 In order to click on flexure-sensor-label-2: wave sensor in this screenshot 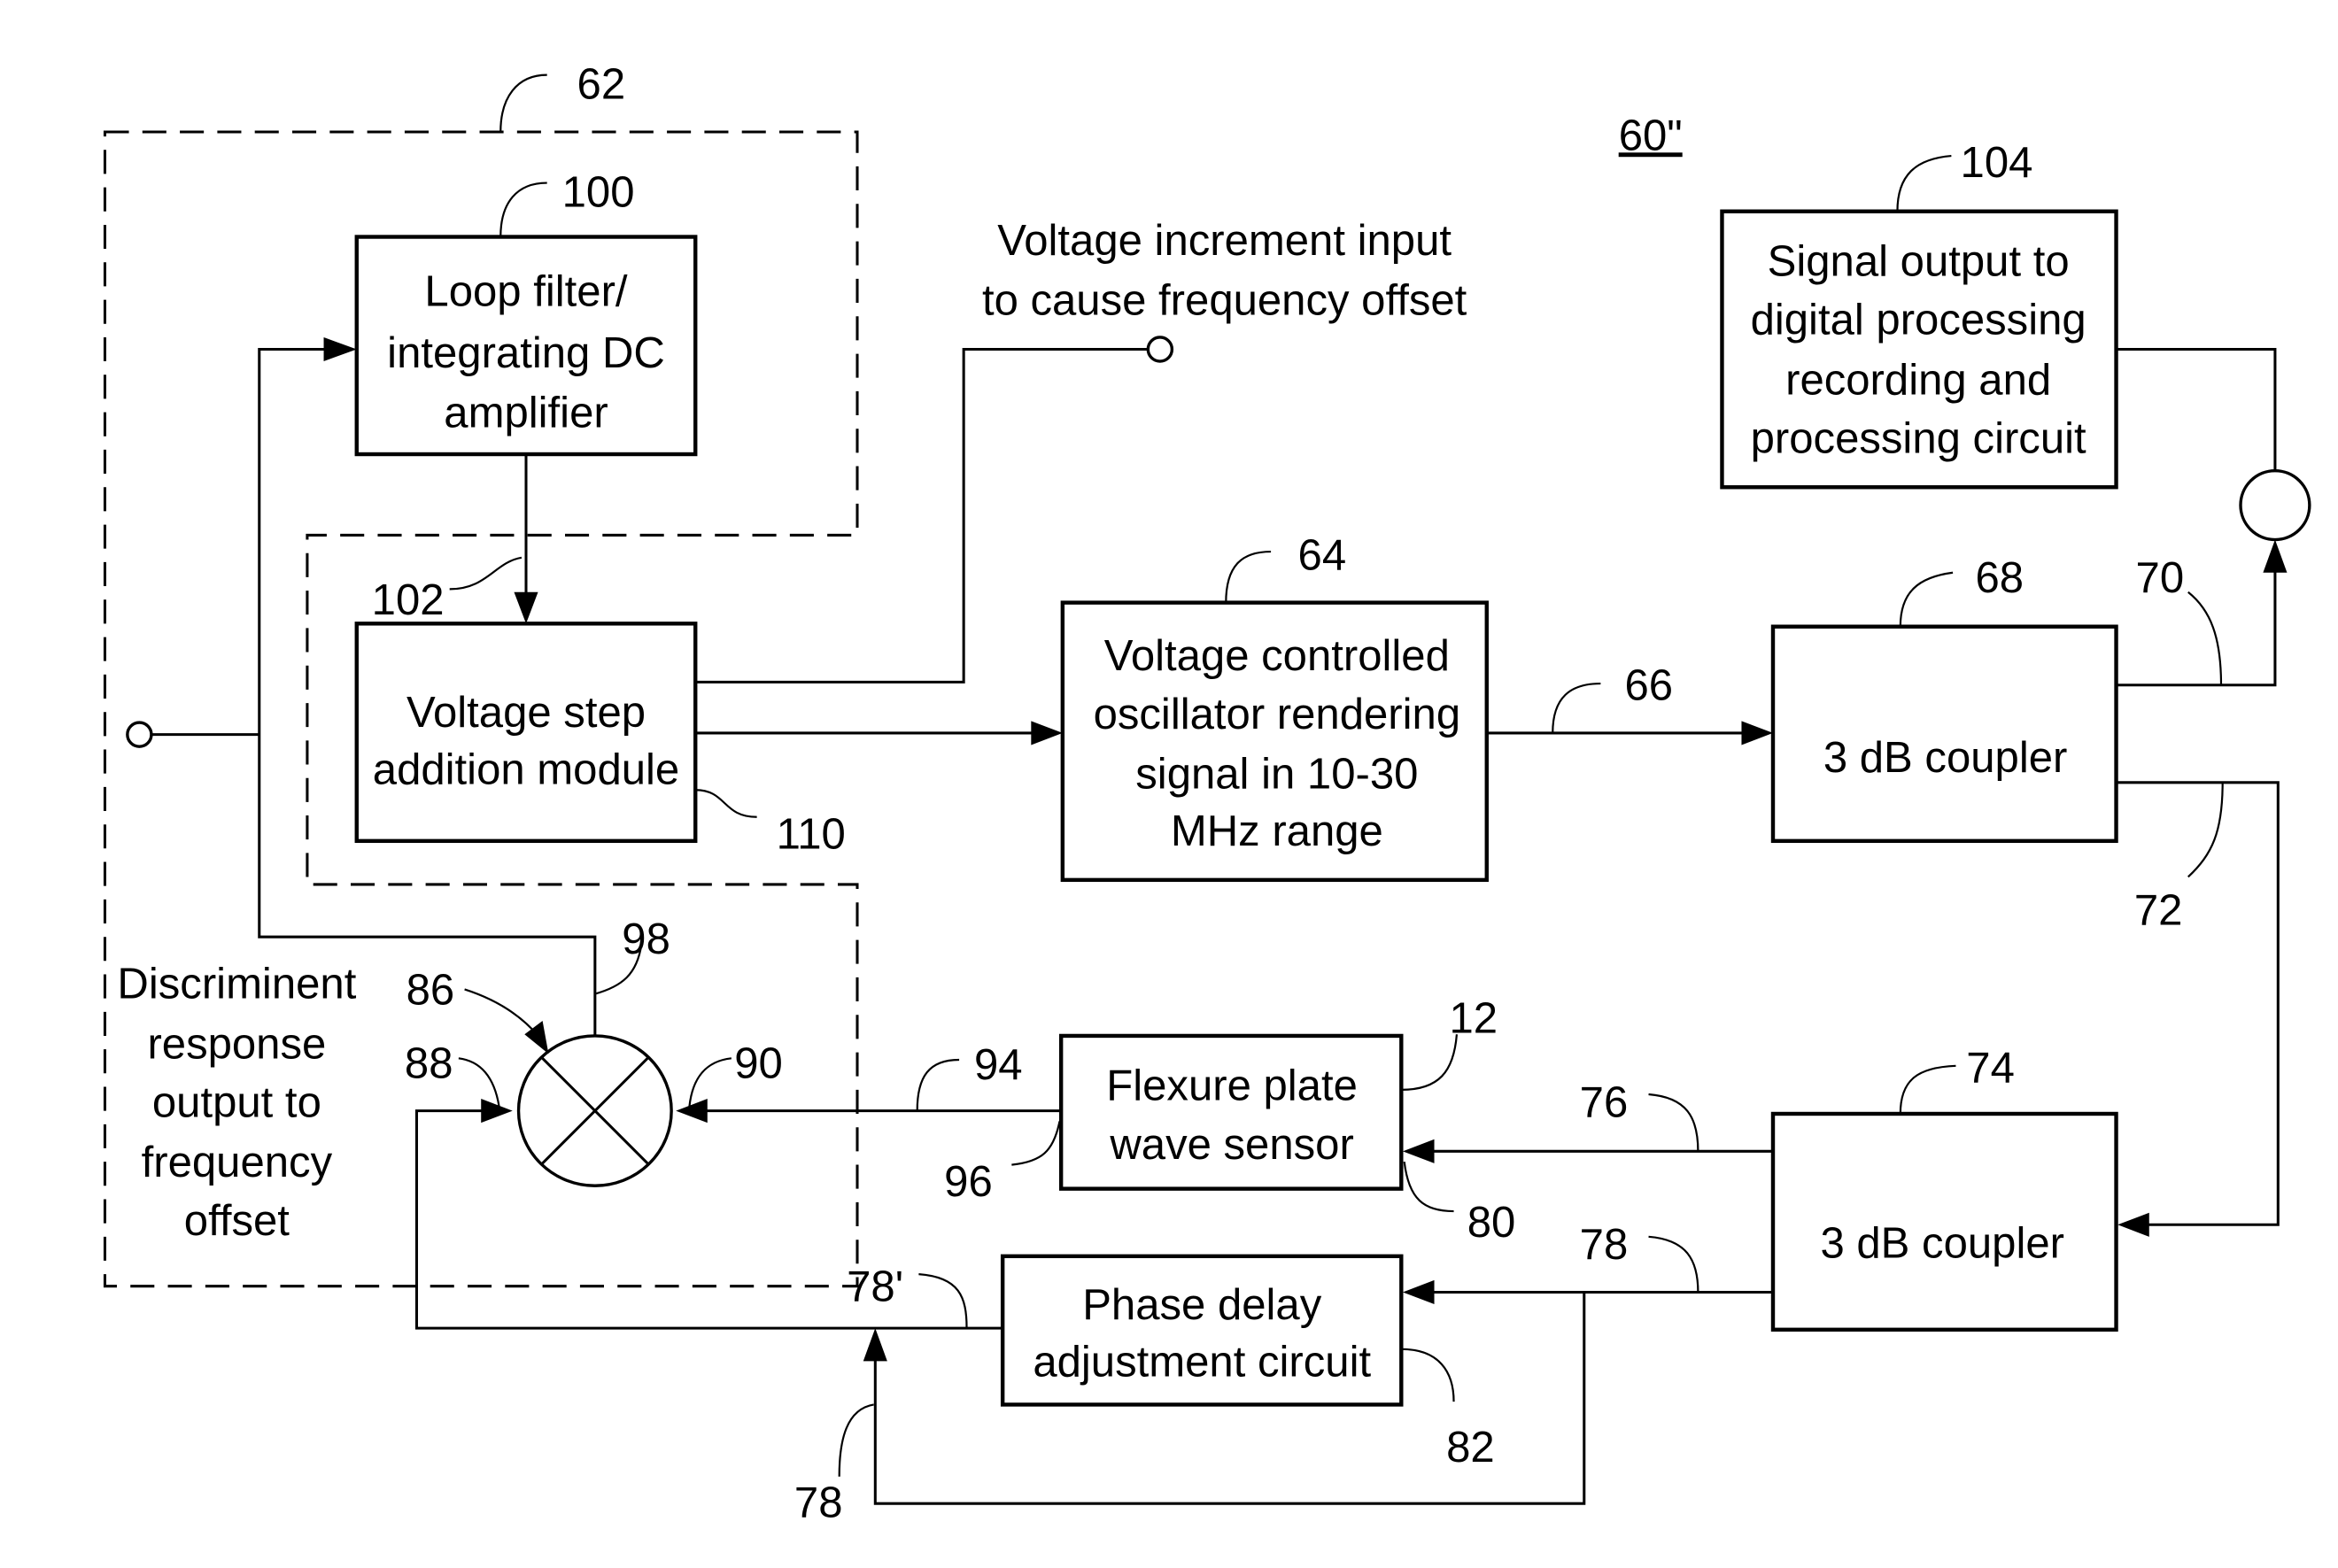, I will do `click(1231, 1145)`.